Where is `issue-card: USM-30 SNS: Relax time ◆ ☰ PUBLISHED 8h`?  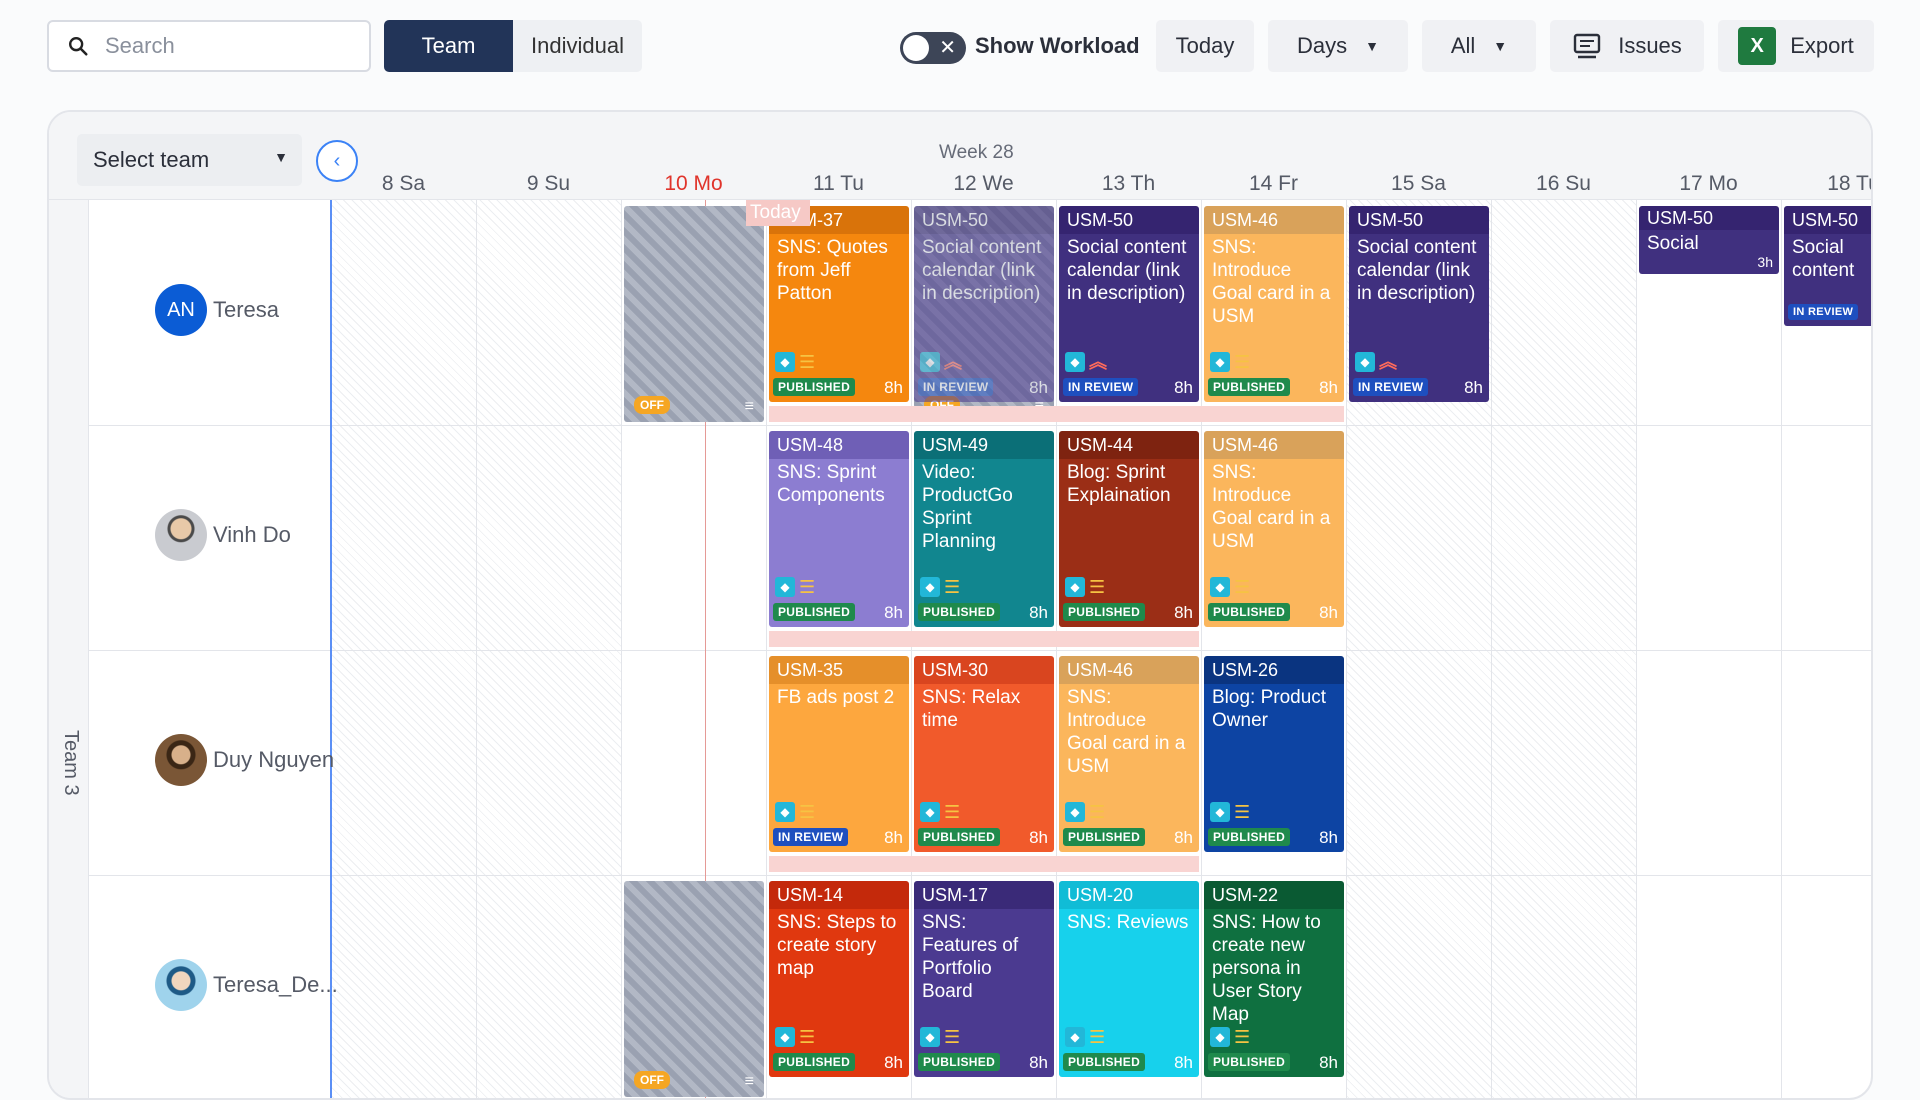 issue-card: USM-30 SNS: Relax time ◆ ☰ PUBLISHED 8h is located at coordinates (984, 754).